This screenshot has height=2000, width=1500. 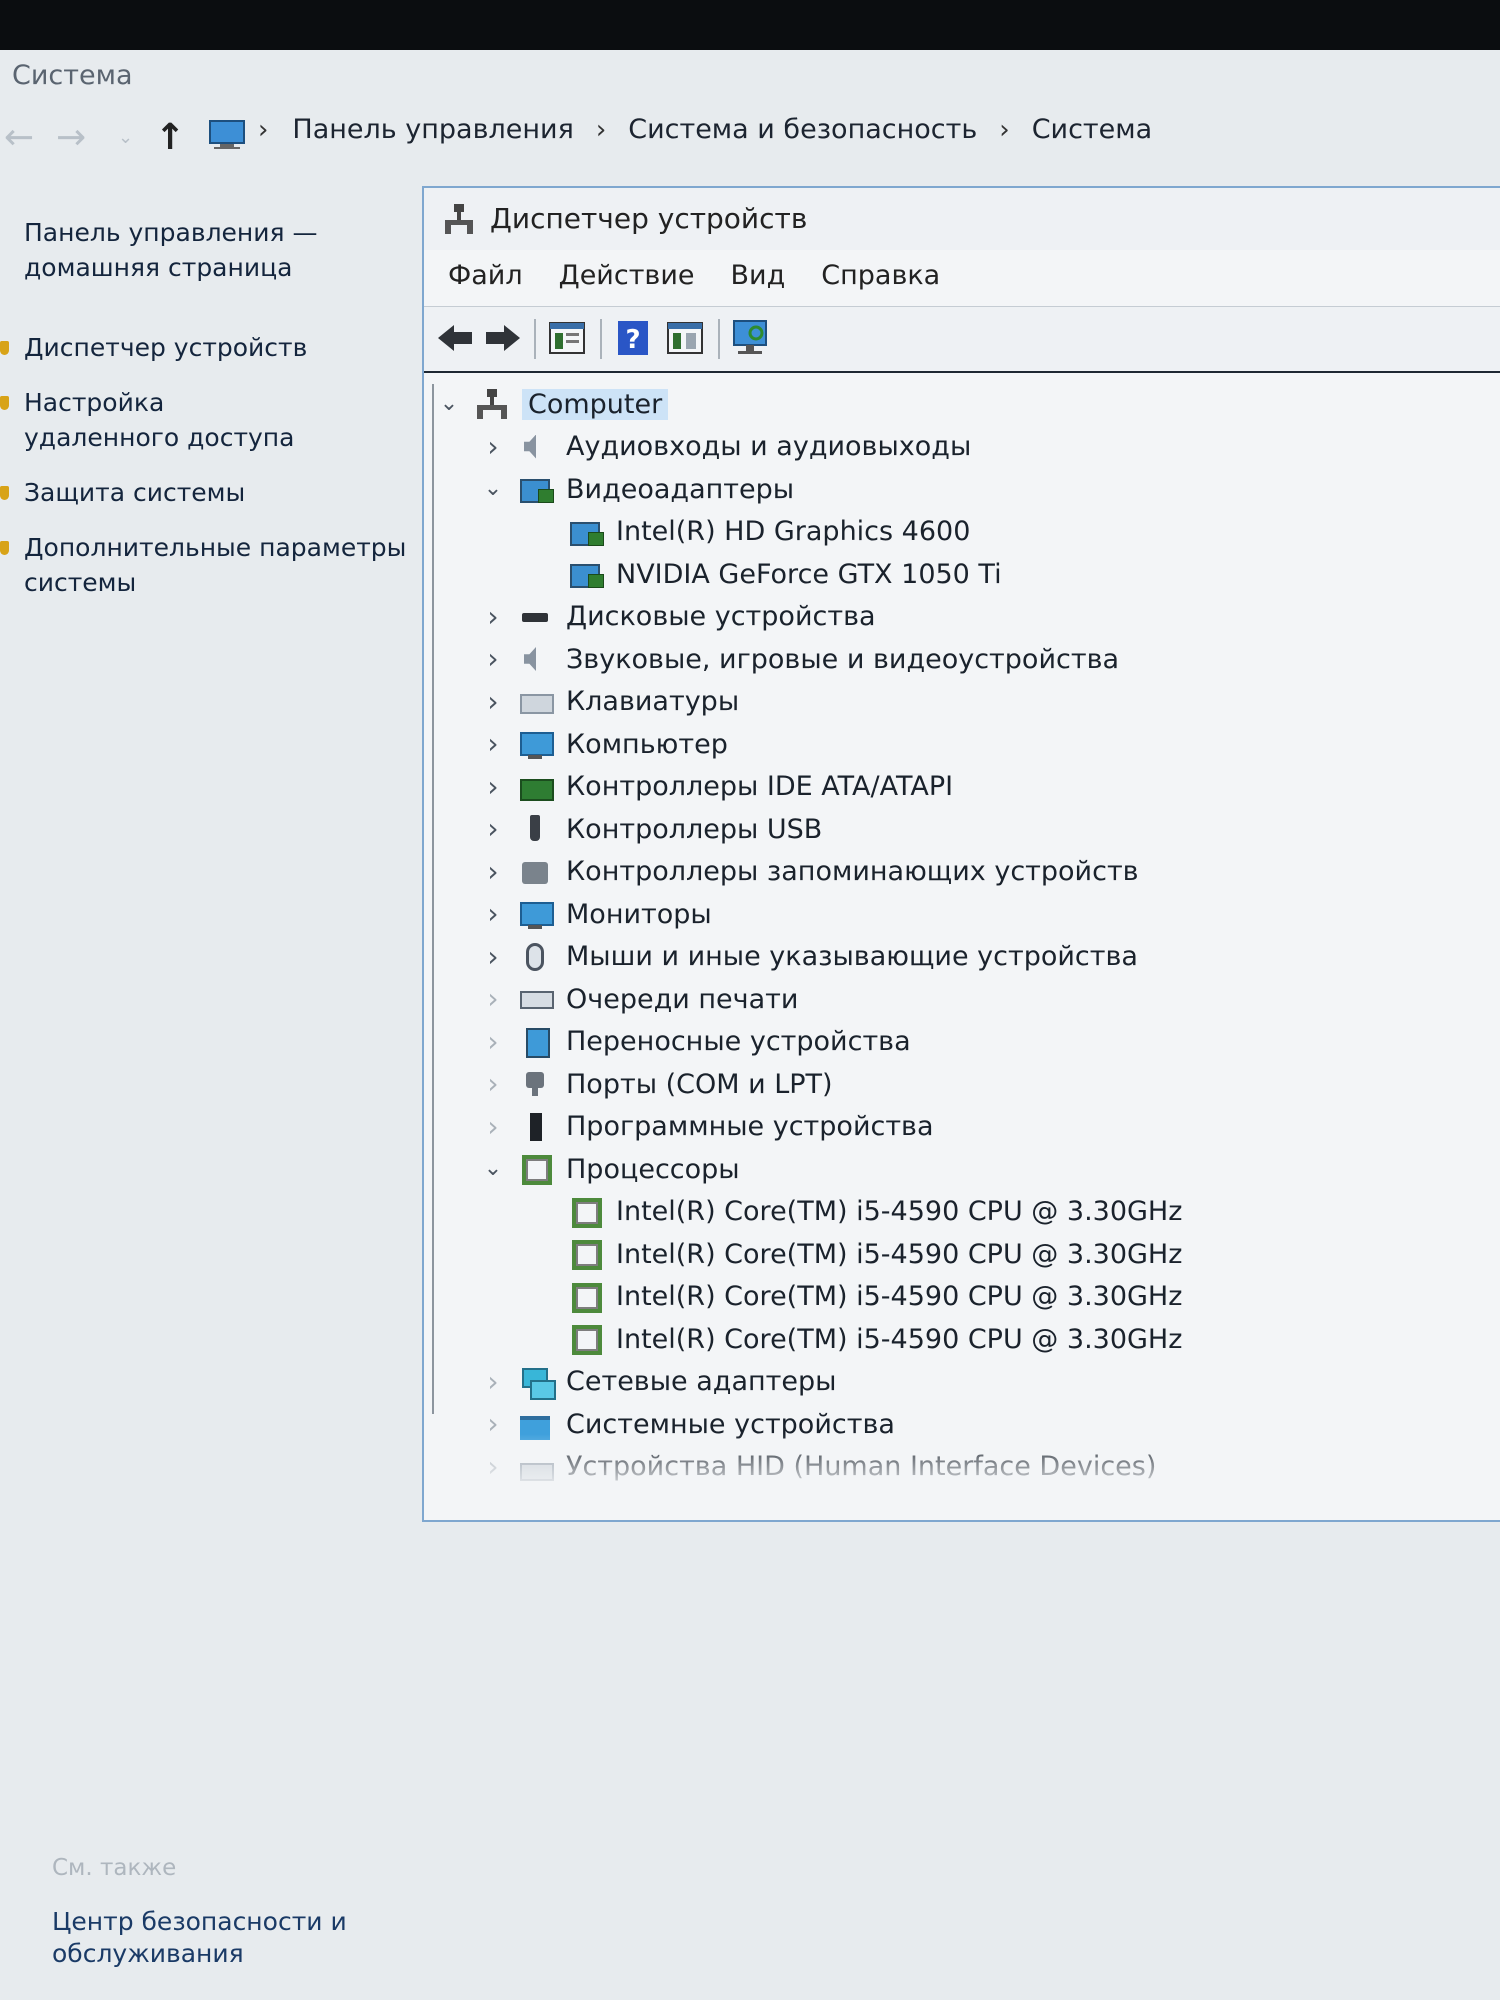 What do you see at coordinates (810, 957) in the screenshot?
I see `tree-category: › Мыши и иные указывающие устройства` at bounding box center [810, 957].